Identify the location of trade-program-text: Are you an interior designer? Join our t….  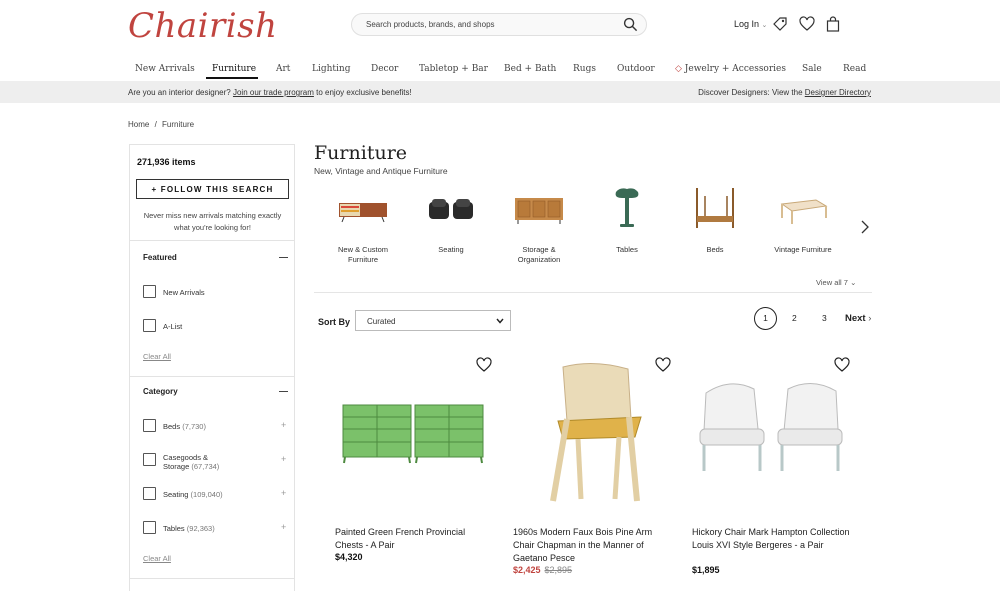
(270, 92).